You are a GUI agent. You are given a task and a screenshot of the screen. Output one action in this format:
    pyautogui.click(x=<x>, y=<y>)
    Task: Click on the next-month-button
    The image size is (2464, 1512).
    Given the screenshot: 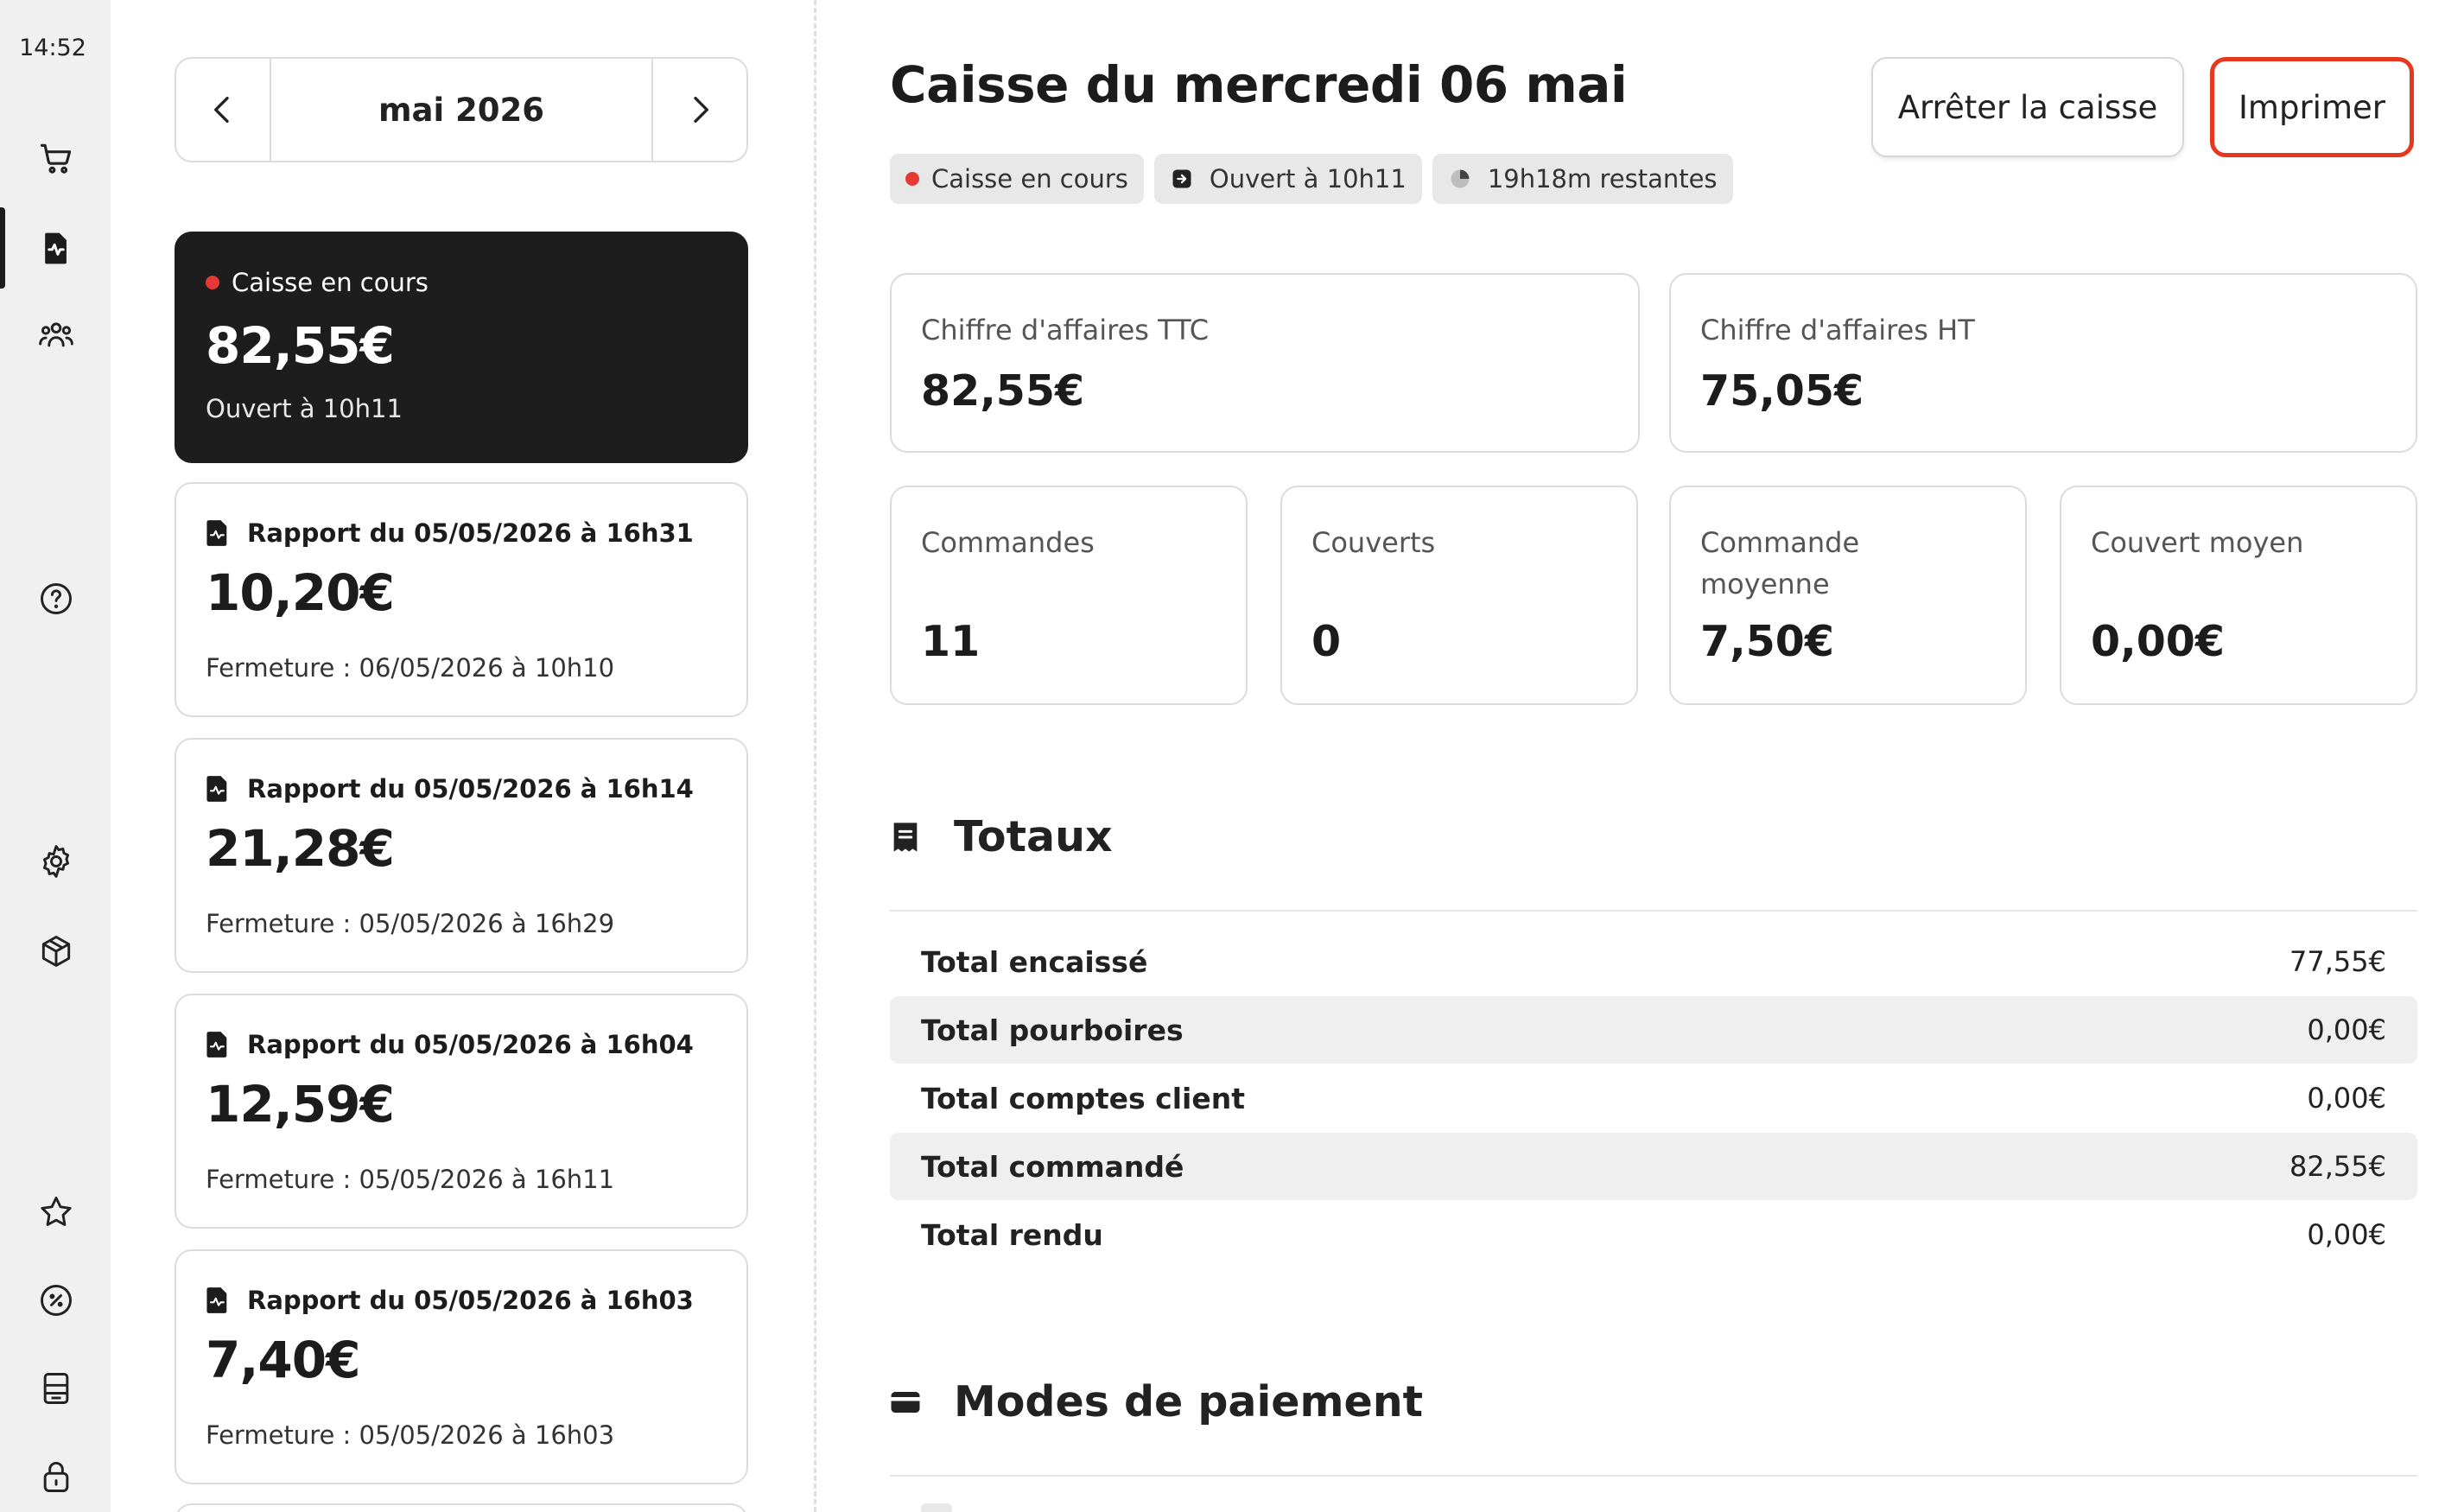 What is the action you would take?
    pyautogui.click(x=699, y=110)
    